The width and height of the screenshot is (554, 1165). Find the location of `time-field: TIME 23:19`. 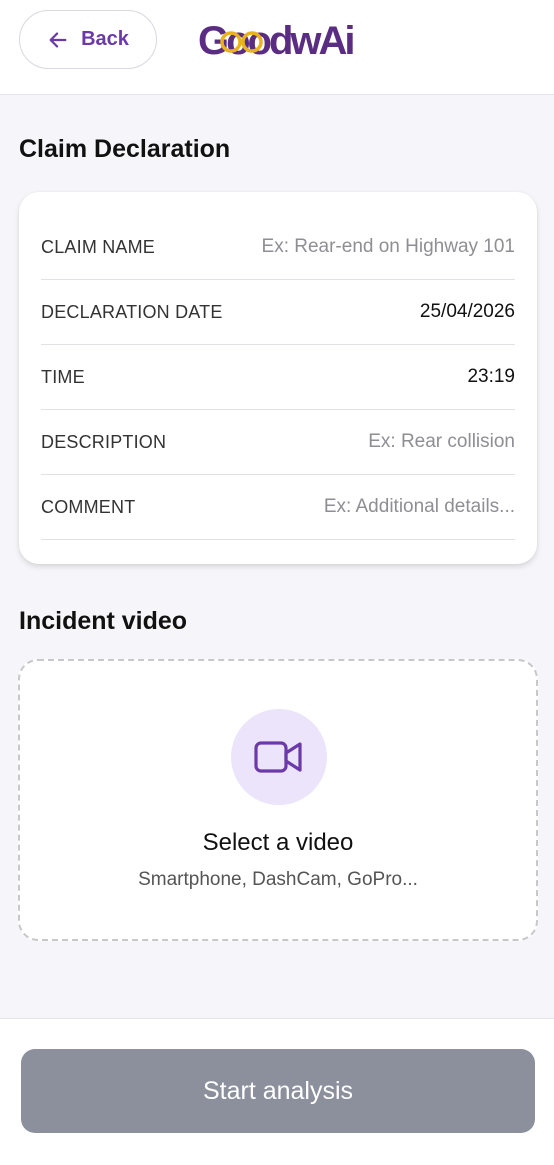

time-field: TIME 23:19 is located at coordinates (278, 377).